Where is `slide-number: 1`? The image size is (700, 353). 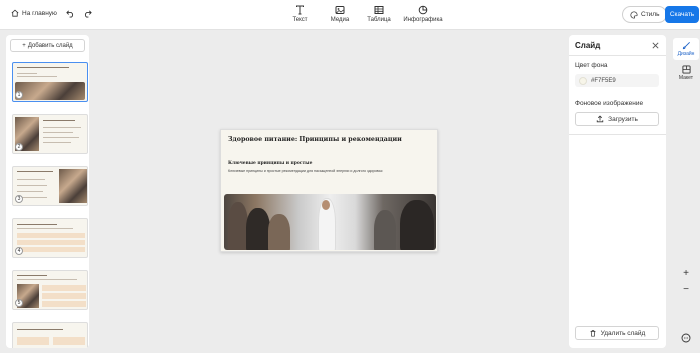 slide-number: 1 is located at coordinates (19, 95).